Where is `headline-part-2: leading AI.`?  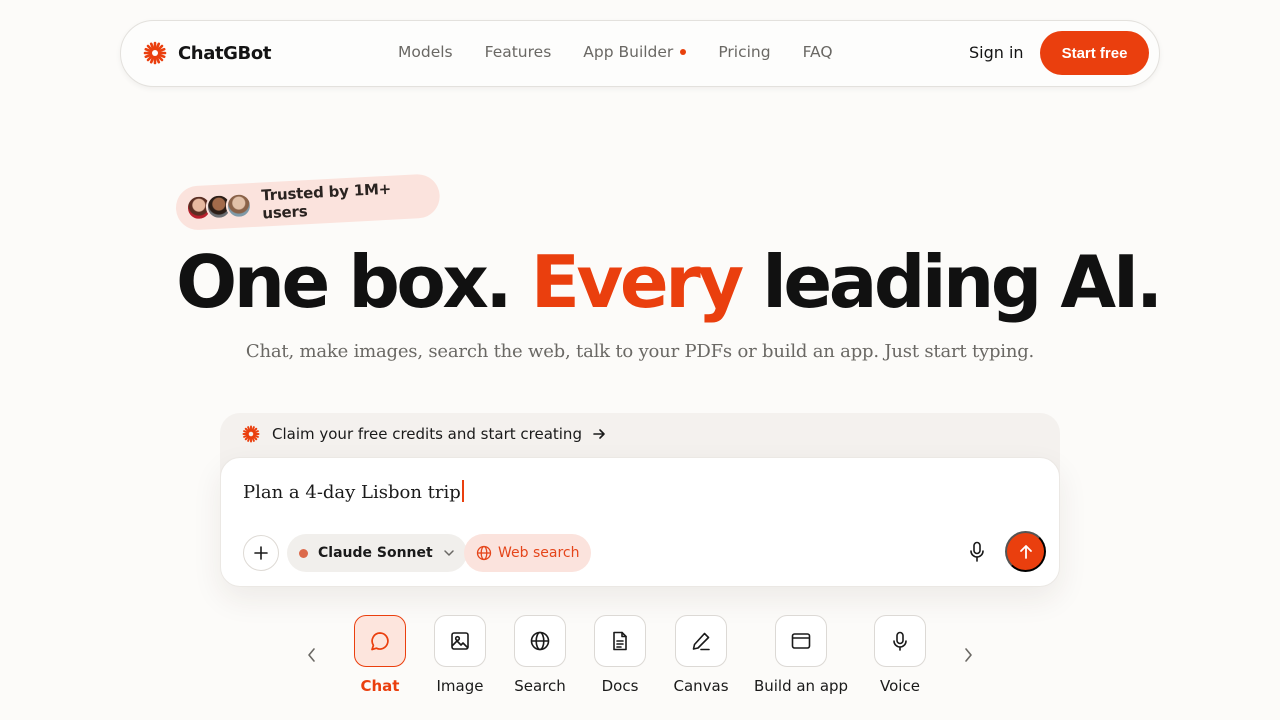 headline-part-2: leading AI. is located at coordinates (962, 282).